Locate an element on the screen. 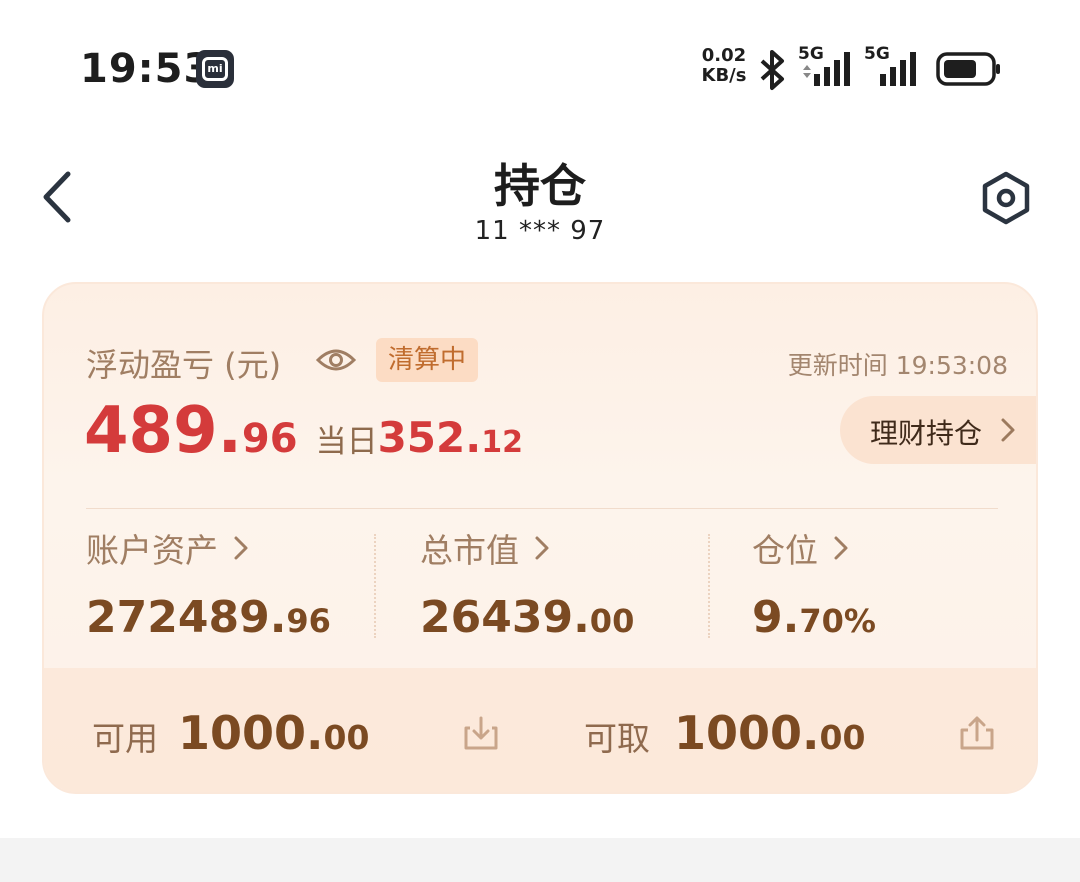  divider is located at coordinates (542, 508).